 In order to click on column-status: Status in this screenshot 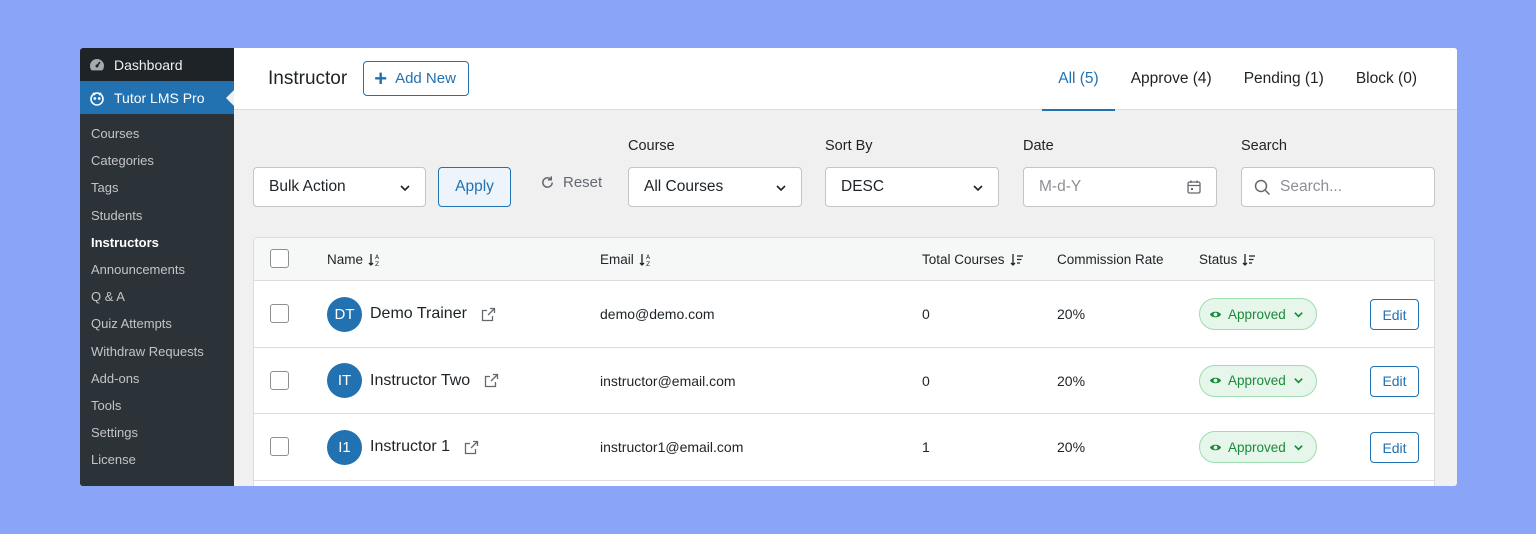, I will do `click(1227, 259)`.